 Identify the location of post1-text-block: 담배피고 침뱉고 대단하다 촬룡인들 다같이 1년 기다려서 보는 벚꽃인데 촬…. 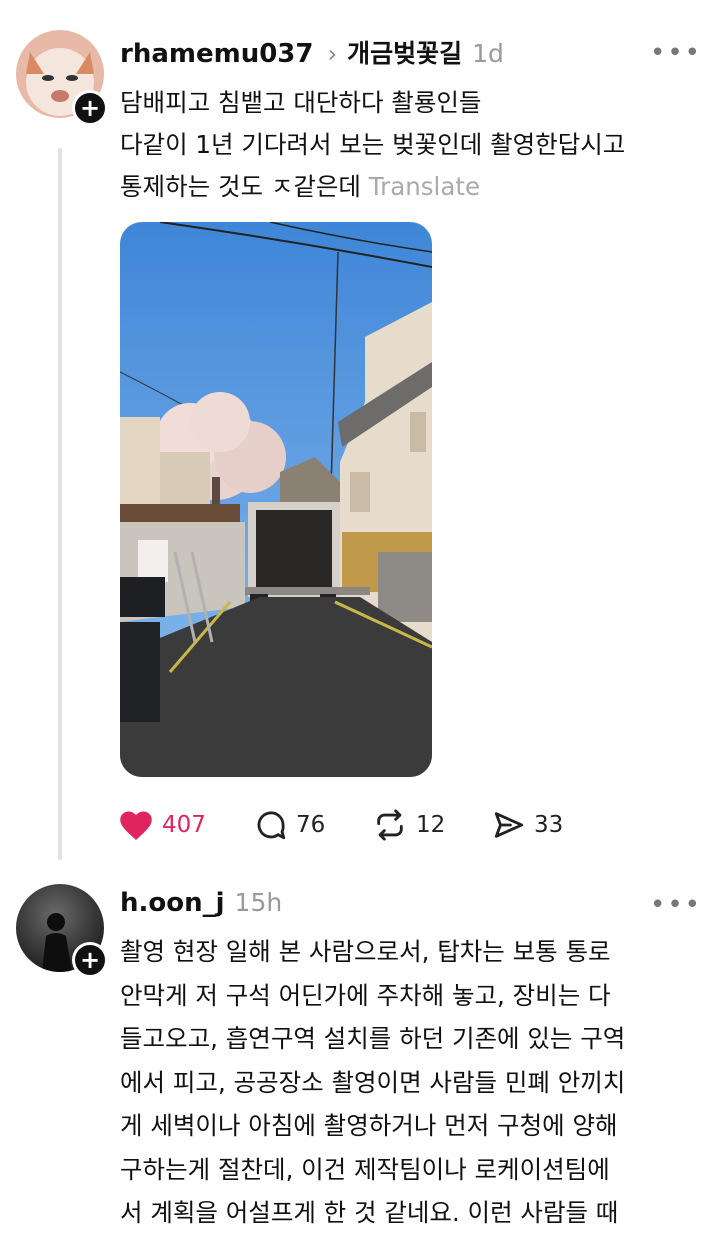
(372, 145).